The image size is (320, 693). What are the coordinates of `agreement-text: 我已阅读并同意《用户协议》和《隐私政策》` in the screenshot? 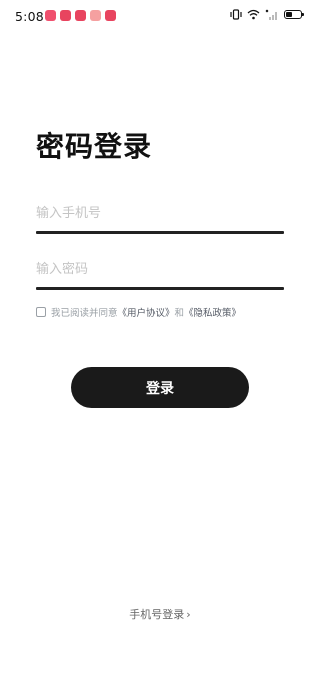 It's located at (146, 312).